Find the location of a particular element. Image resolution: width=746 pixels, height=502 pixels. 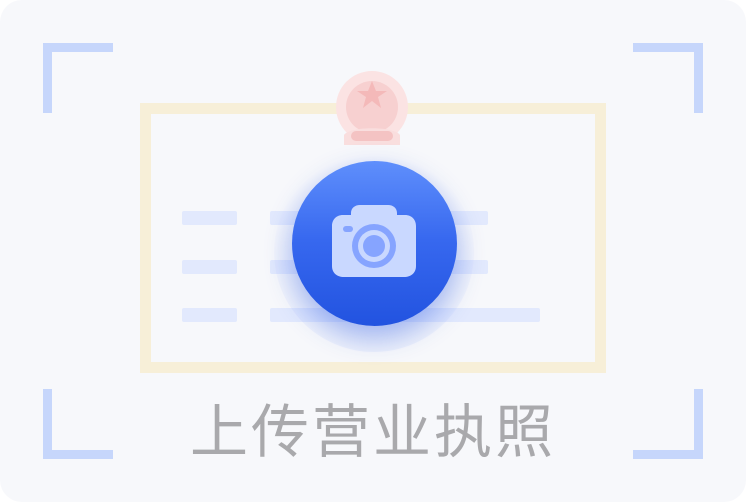

scan-corner-top-right is located at coordinates (668, 78).